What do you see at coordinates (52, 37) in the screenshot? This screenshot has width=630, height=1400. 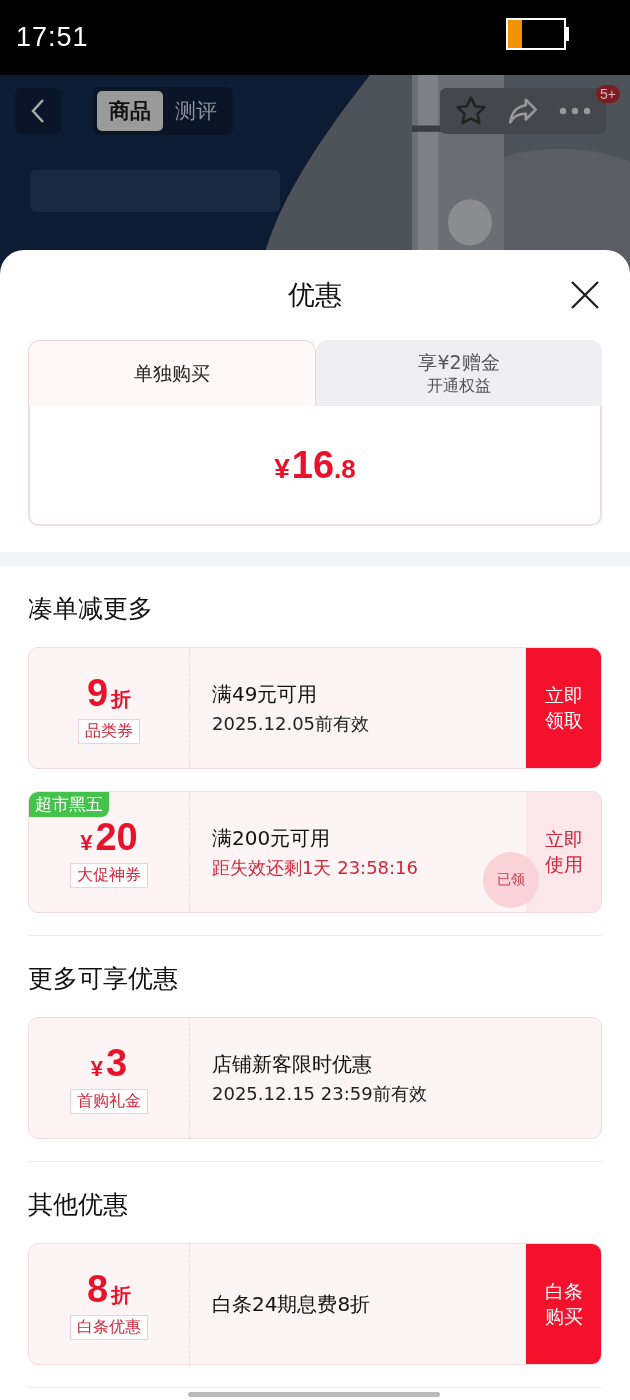 I see `status-time: 17:51` at bounding box center [52, 37].